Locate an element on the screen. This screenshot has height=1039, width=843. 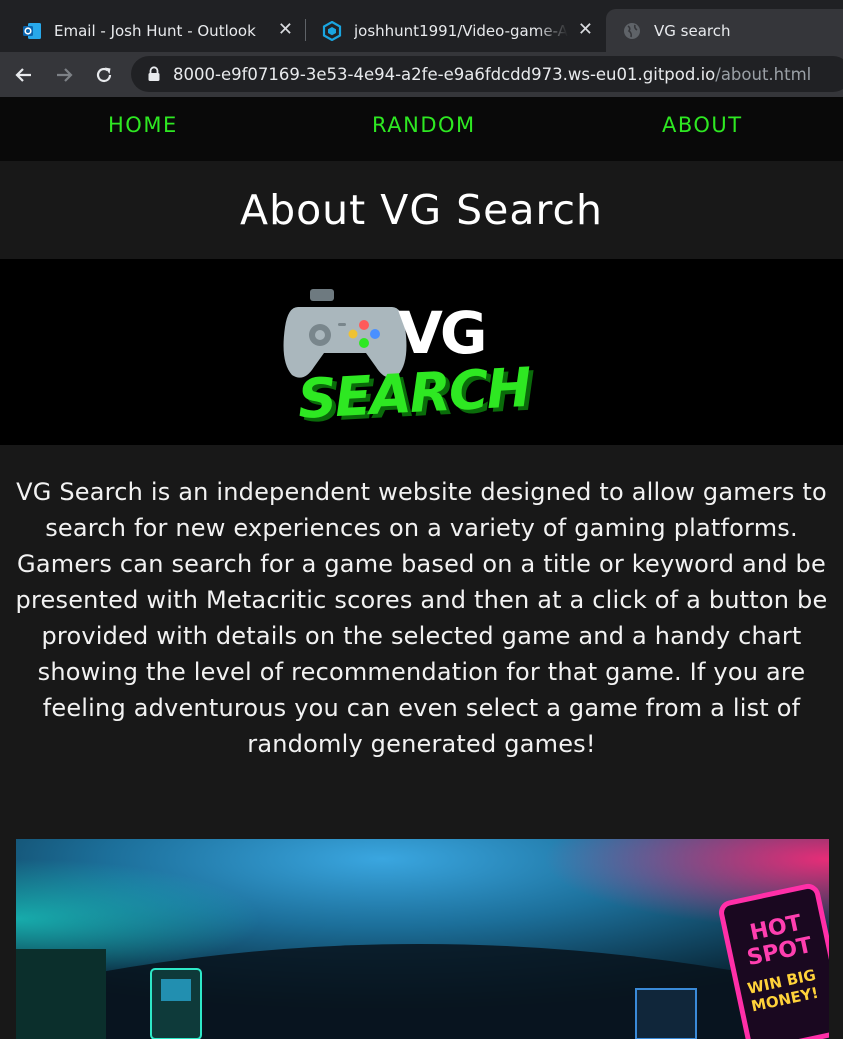
tab-title: joshhunt1991/Video-game-API-project is located at coordinates (461, 30).